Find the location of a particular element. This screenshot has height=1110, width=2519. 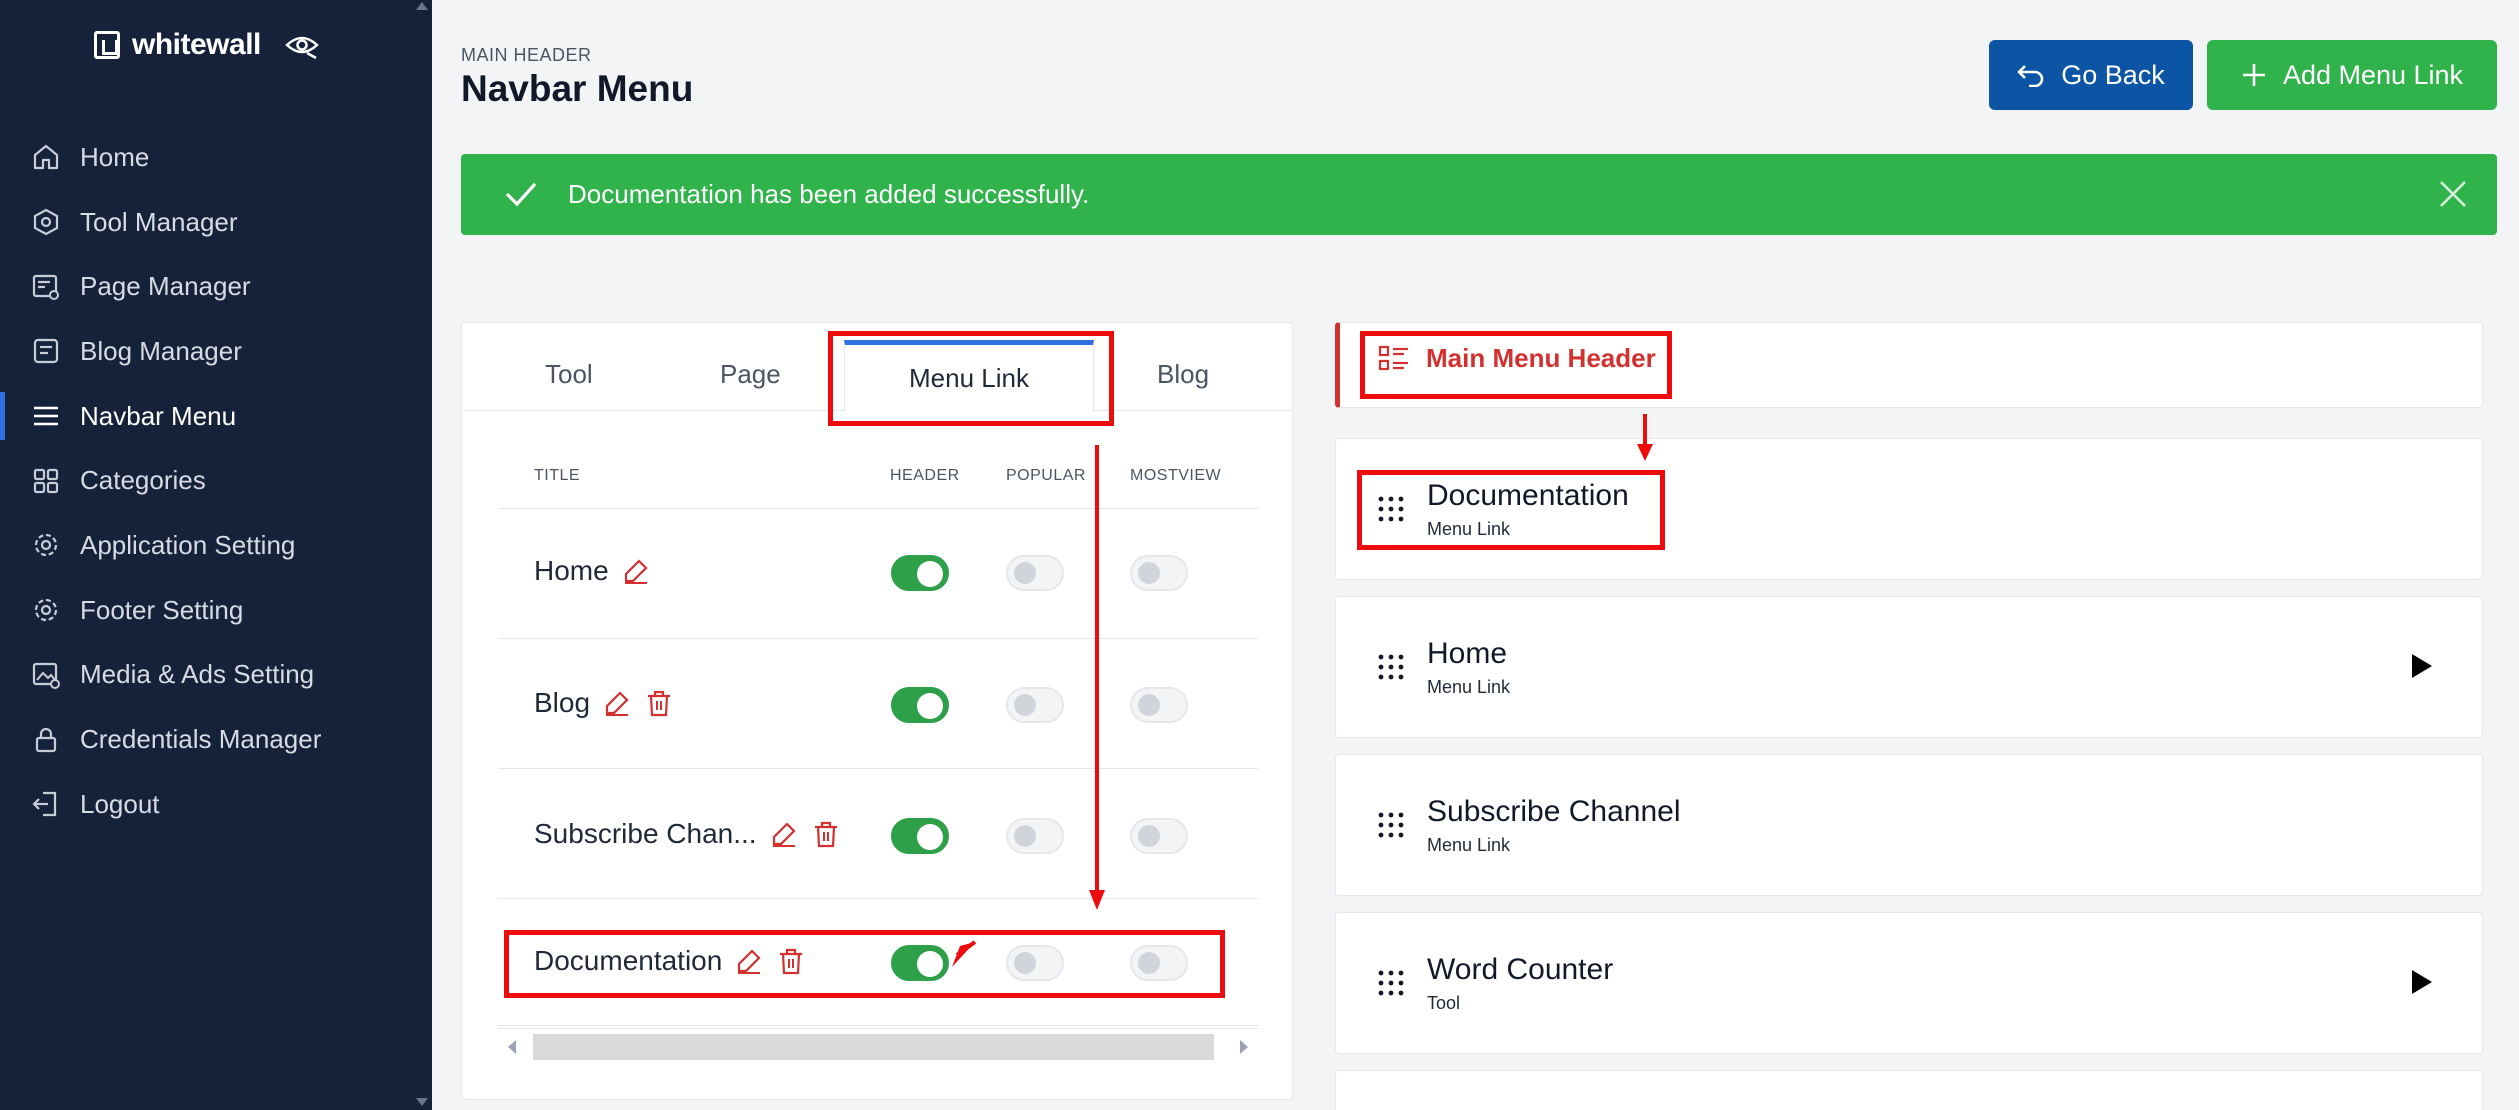

annotation-arrows is located at coordinates (1302, 690).